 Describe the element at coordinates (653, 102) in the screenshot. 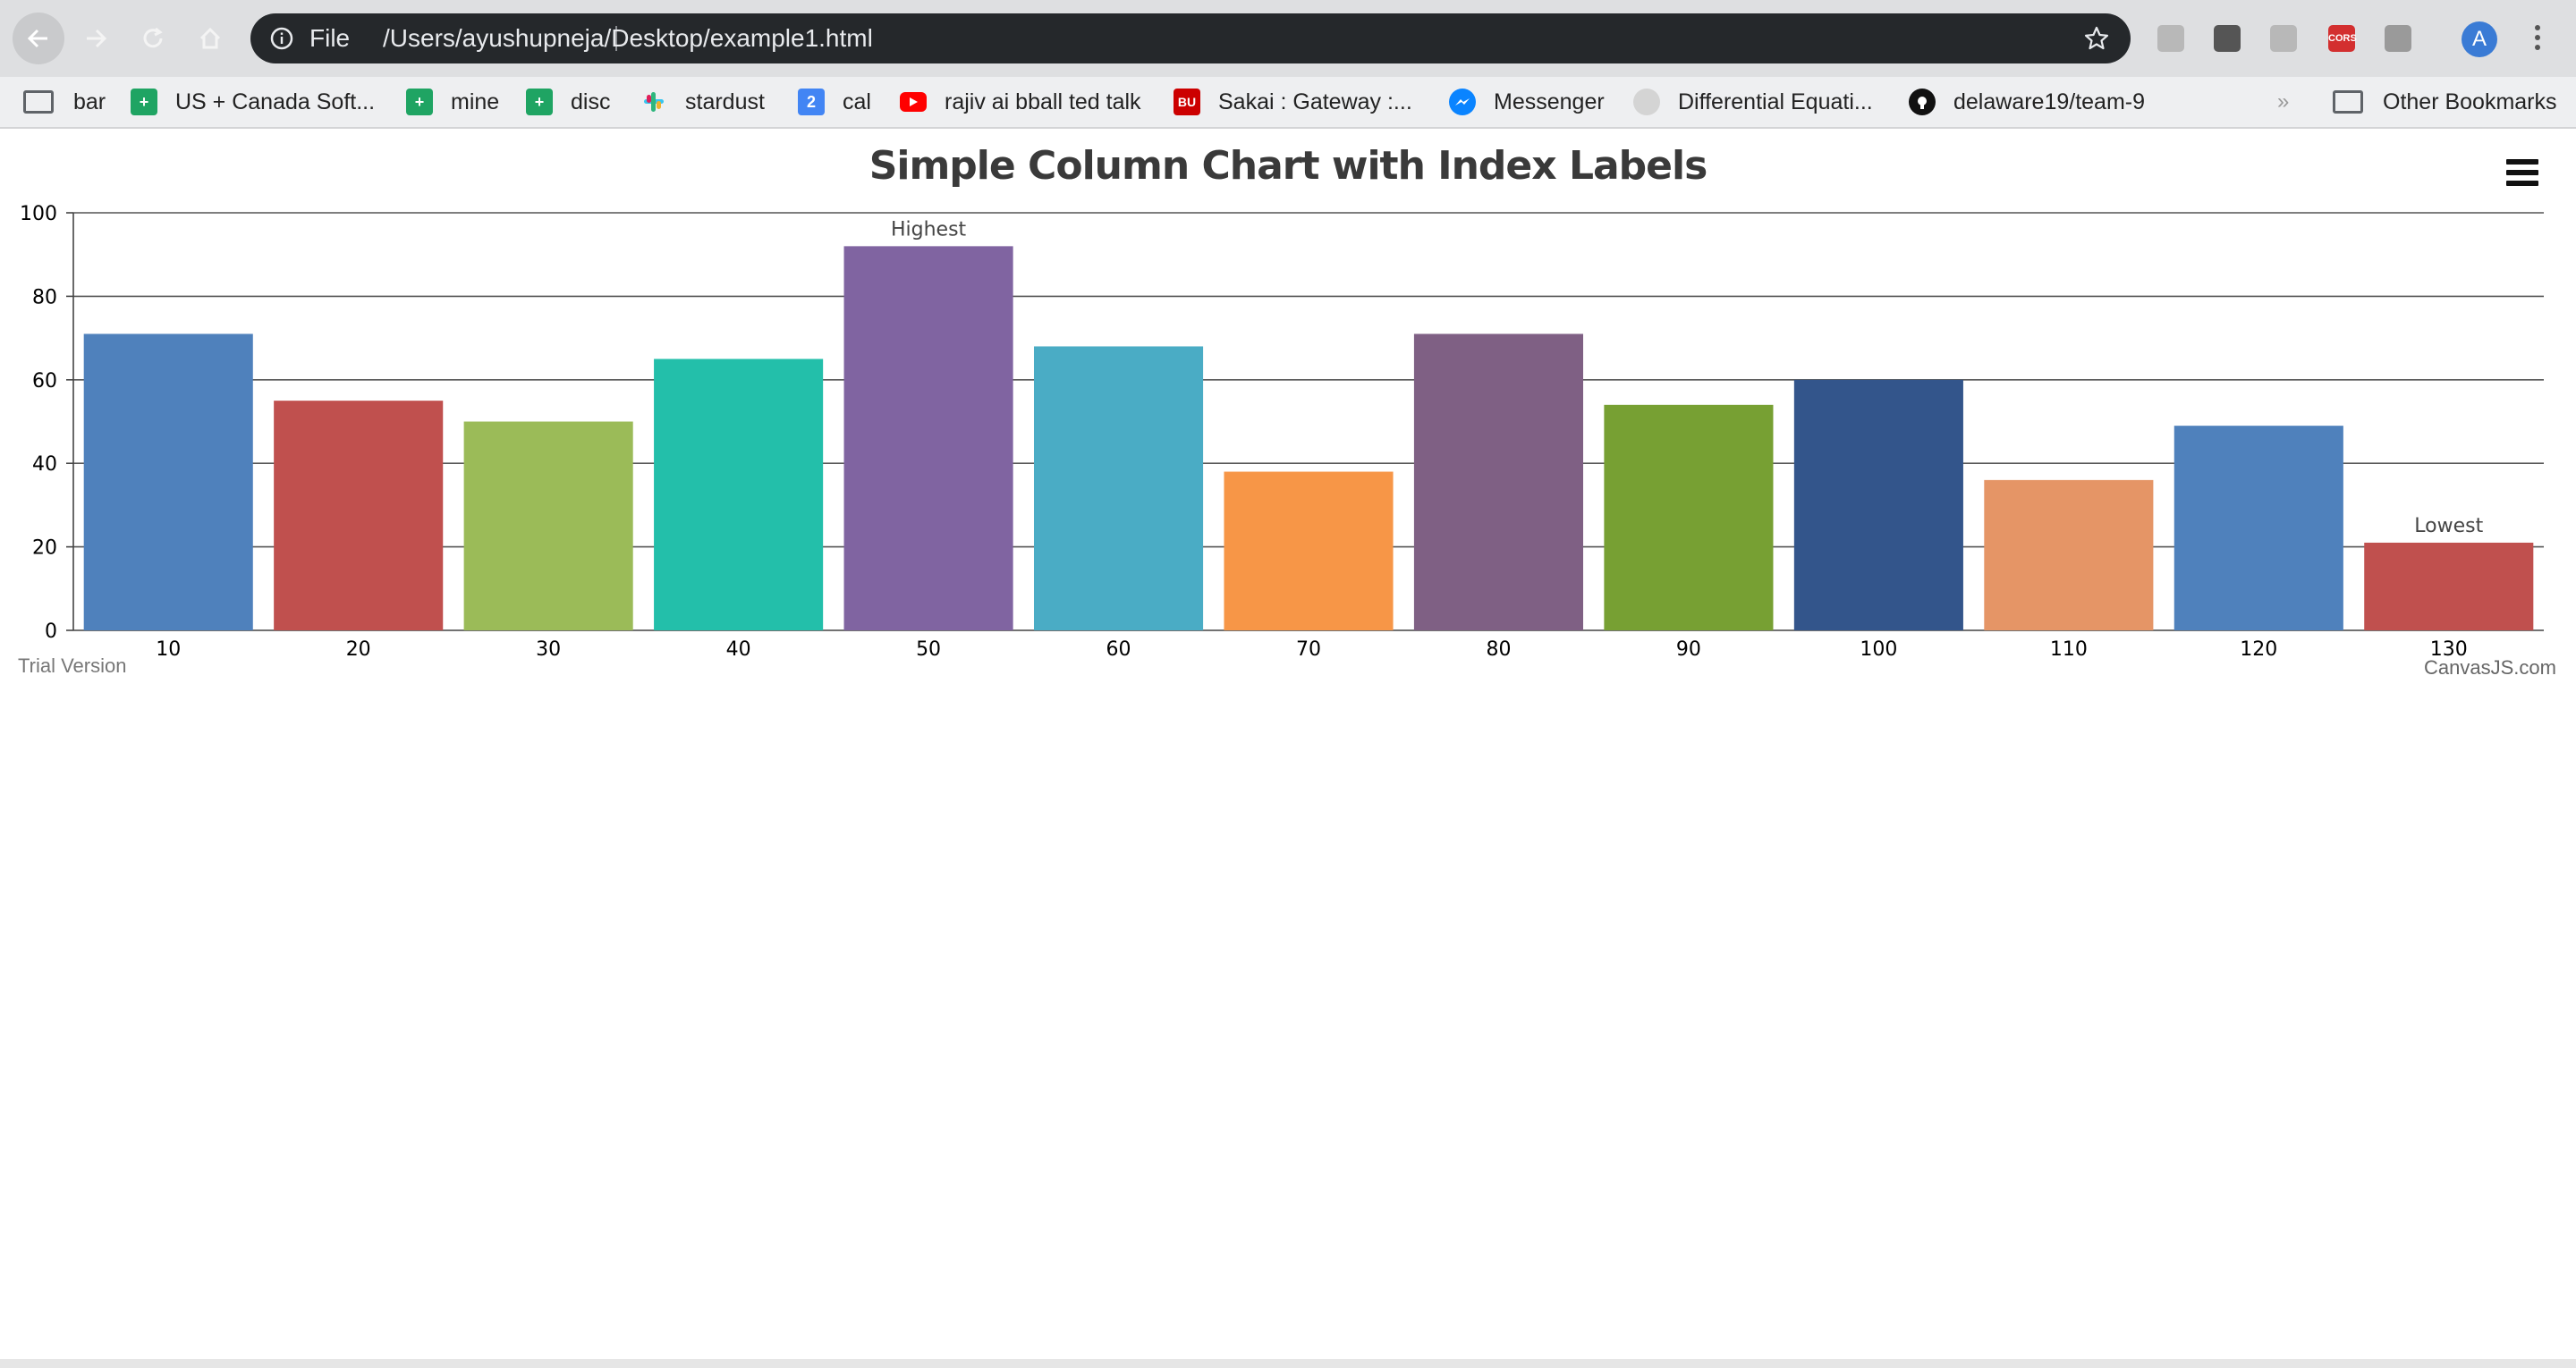

I see `slack-icon` at that location.